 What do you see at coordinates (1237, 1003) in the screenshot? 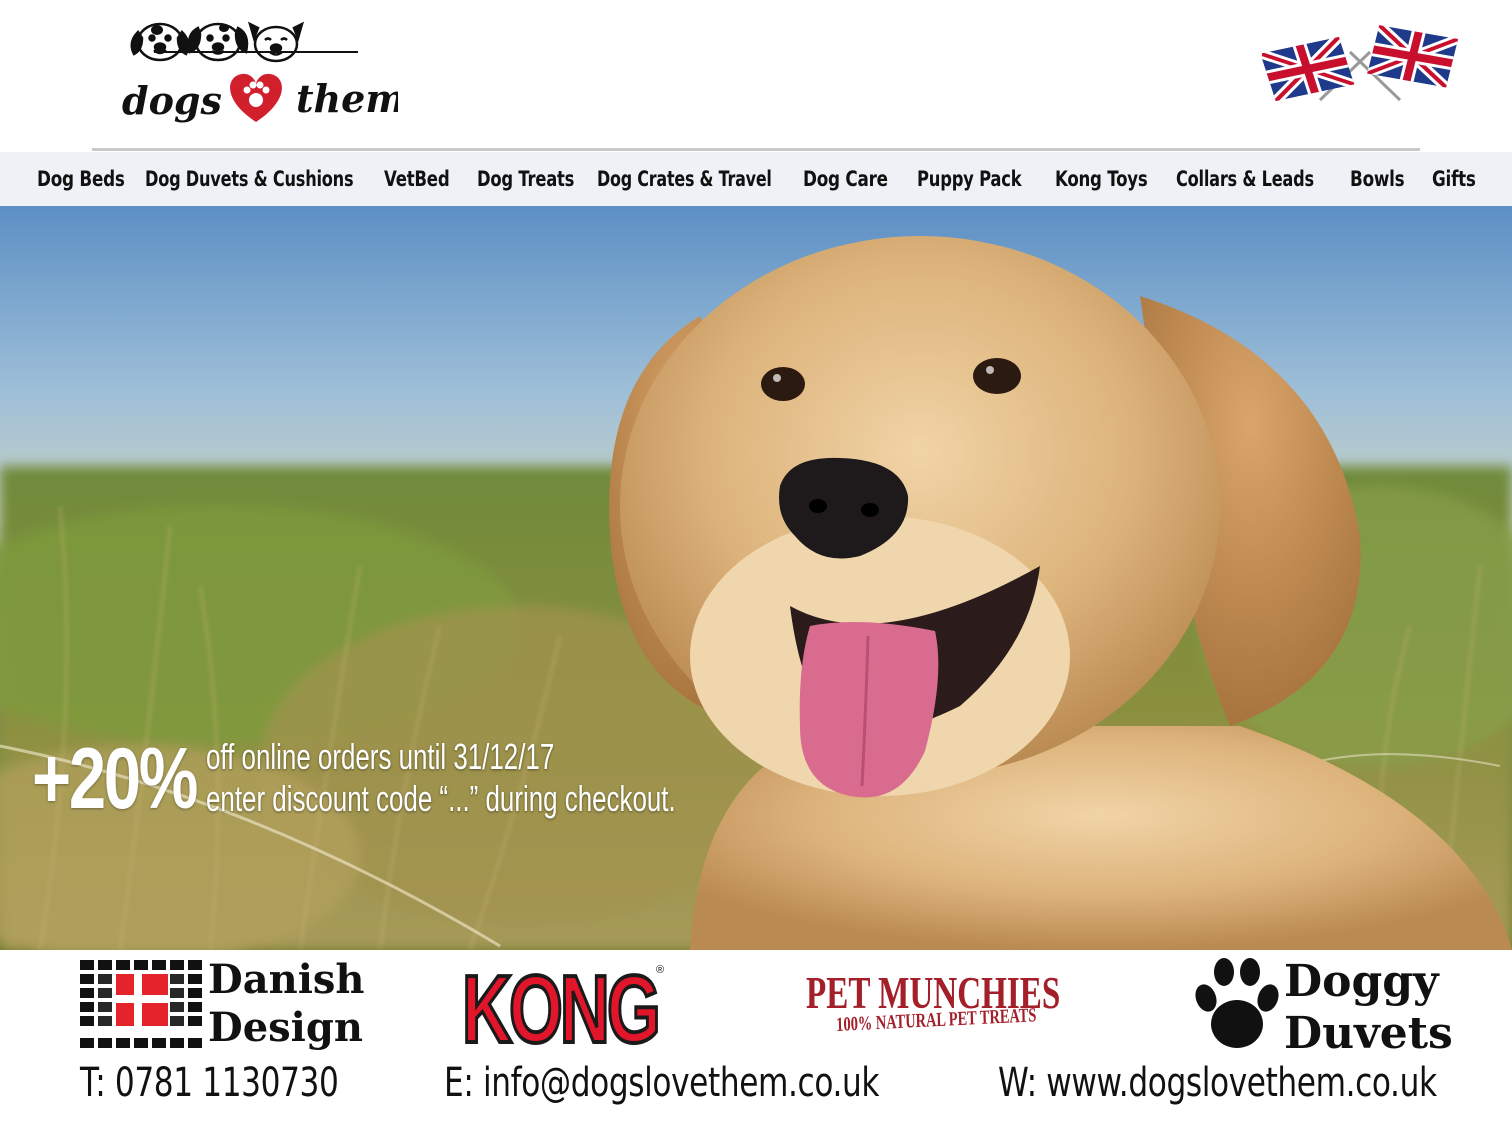
I see `paw-print-icon` at bounding box center [1237, 1003].